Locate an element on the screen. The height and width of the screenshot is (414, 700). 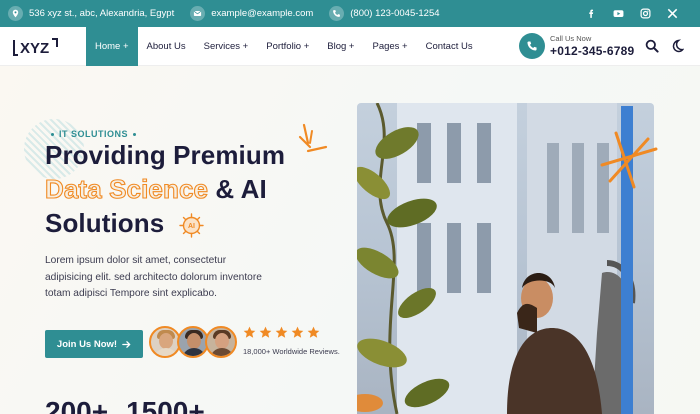
asterisk-decoration-icon is located at coordinates (629, 160).